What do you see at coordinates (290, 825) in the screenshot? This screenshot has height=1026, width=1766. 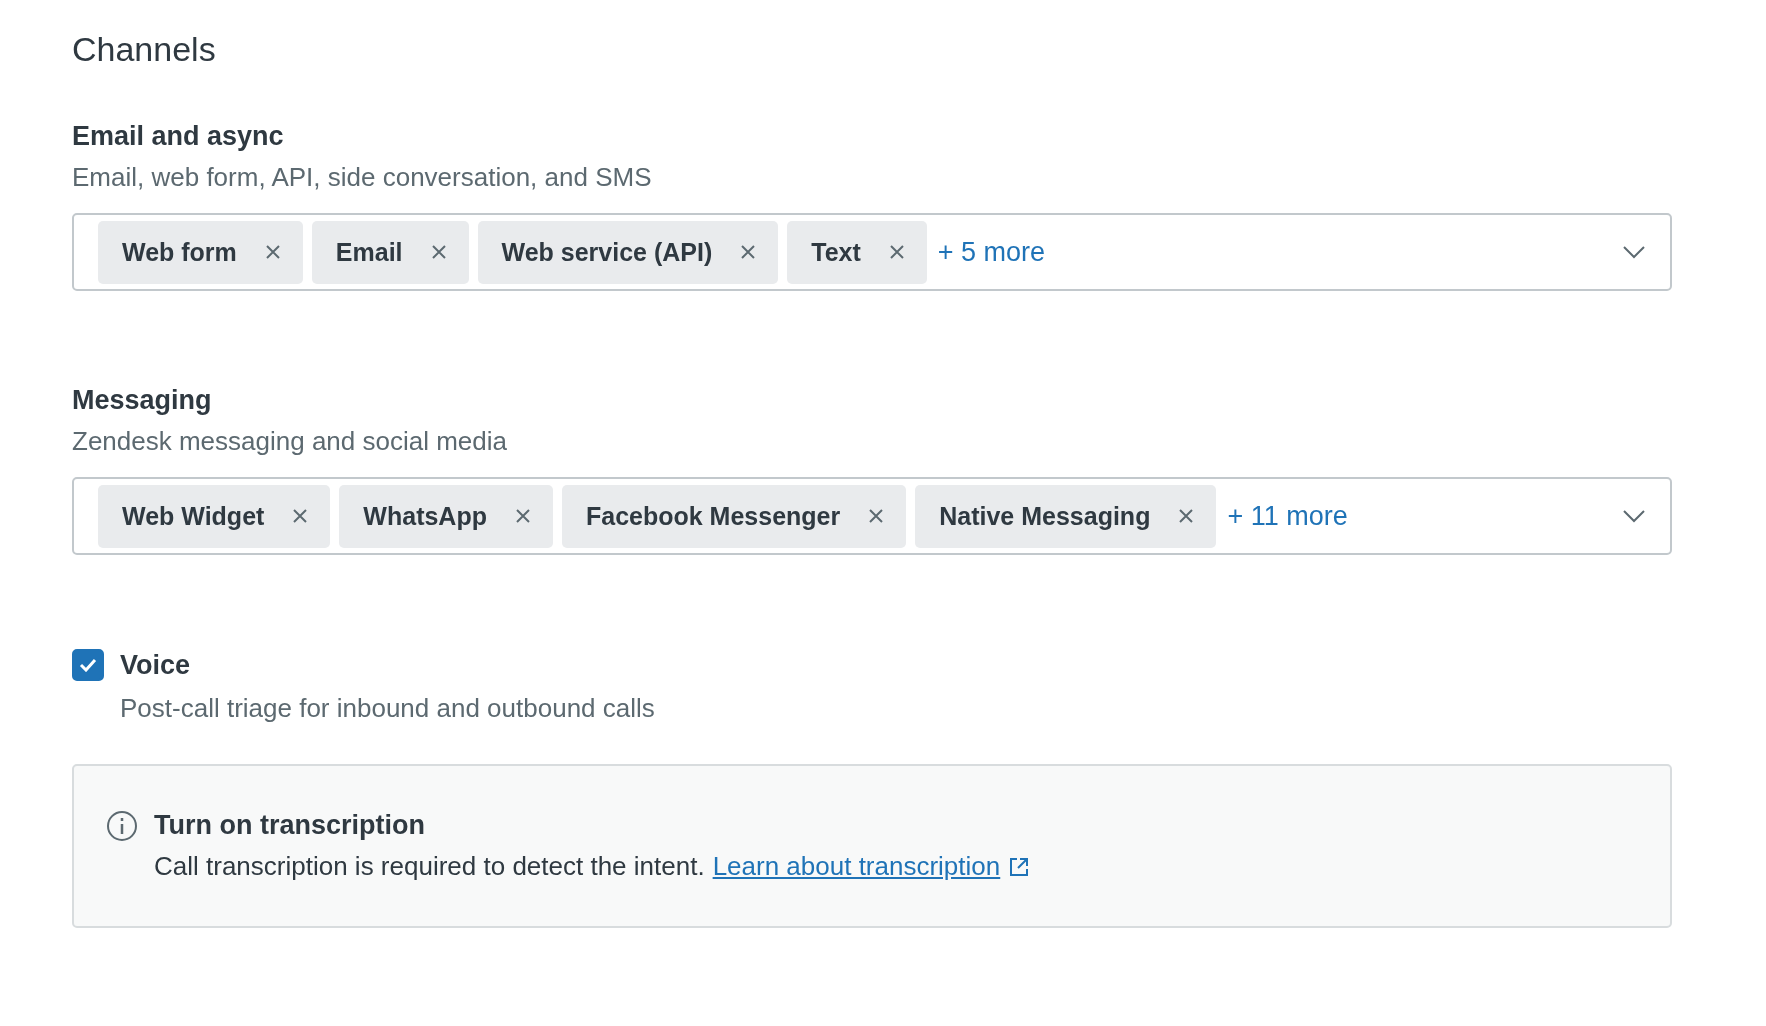 I see `notice-title: Turn on transcription` at bounding box center [290, 825].